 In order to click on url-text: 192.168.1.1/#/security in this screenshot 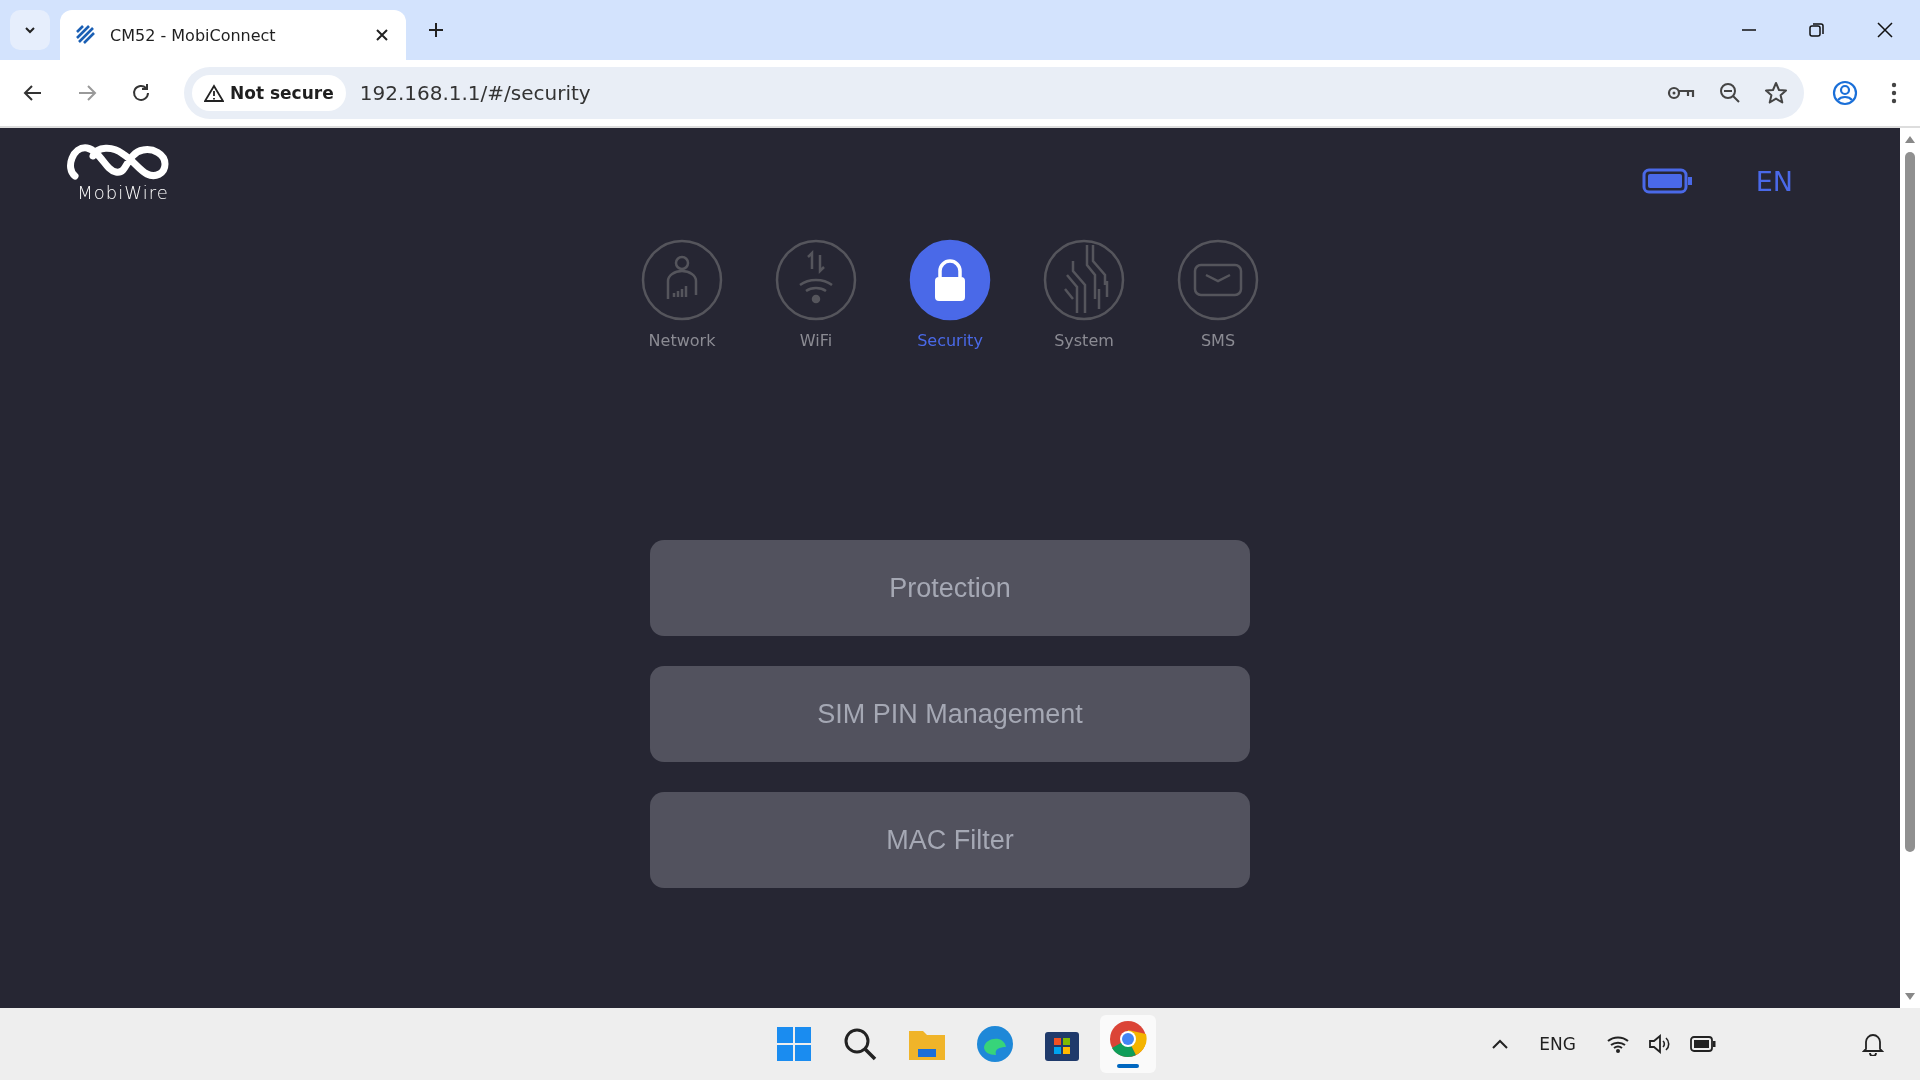, I will do `click(475, 93)`.